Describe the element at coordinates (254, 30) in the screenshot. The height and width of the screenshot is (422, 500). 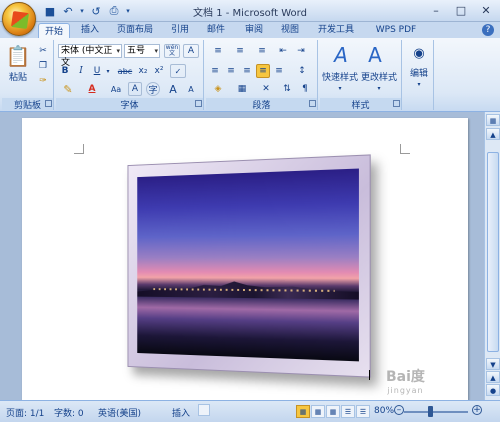
I see `tab-review: 审阅` at that location.